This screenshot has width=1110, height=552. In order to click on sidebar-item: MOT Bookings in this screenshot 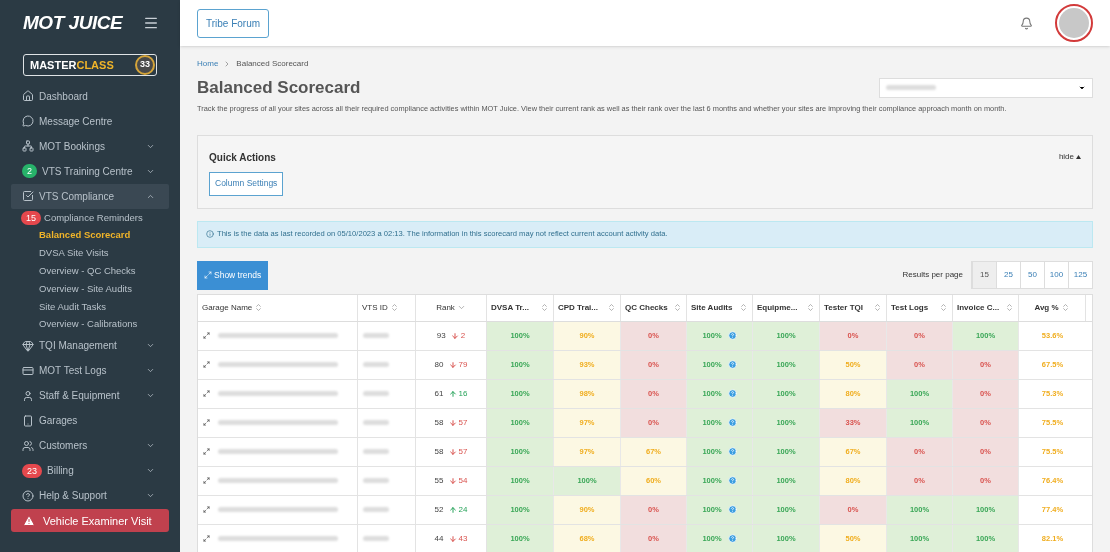, I will do `click(90, 146)`.